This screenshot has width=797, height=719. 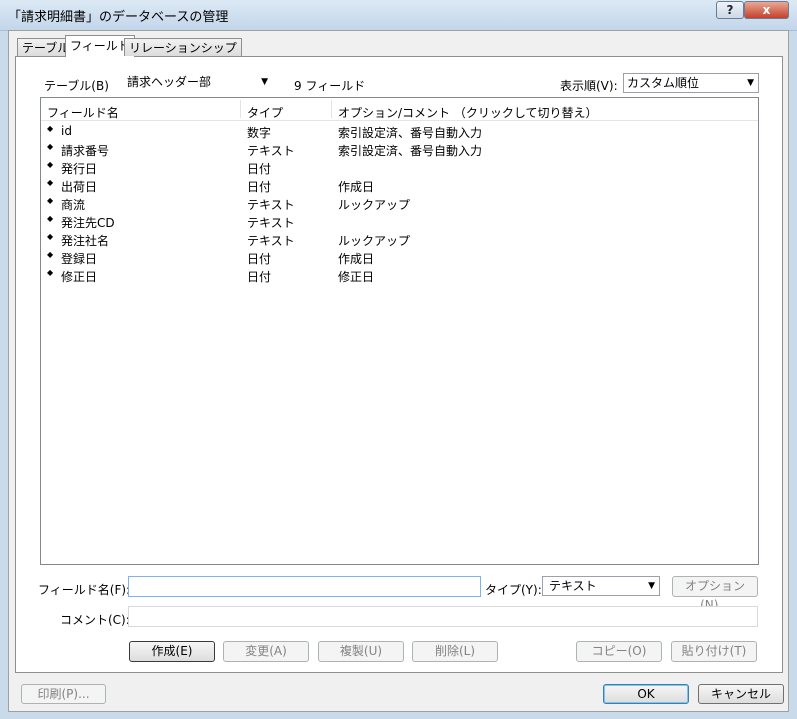 What do you see at coordinates (399, 222) in the screenshot?
I see `list-item: ◆ 発注先CD テキスト` at bounding box center [399, 222].